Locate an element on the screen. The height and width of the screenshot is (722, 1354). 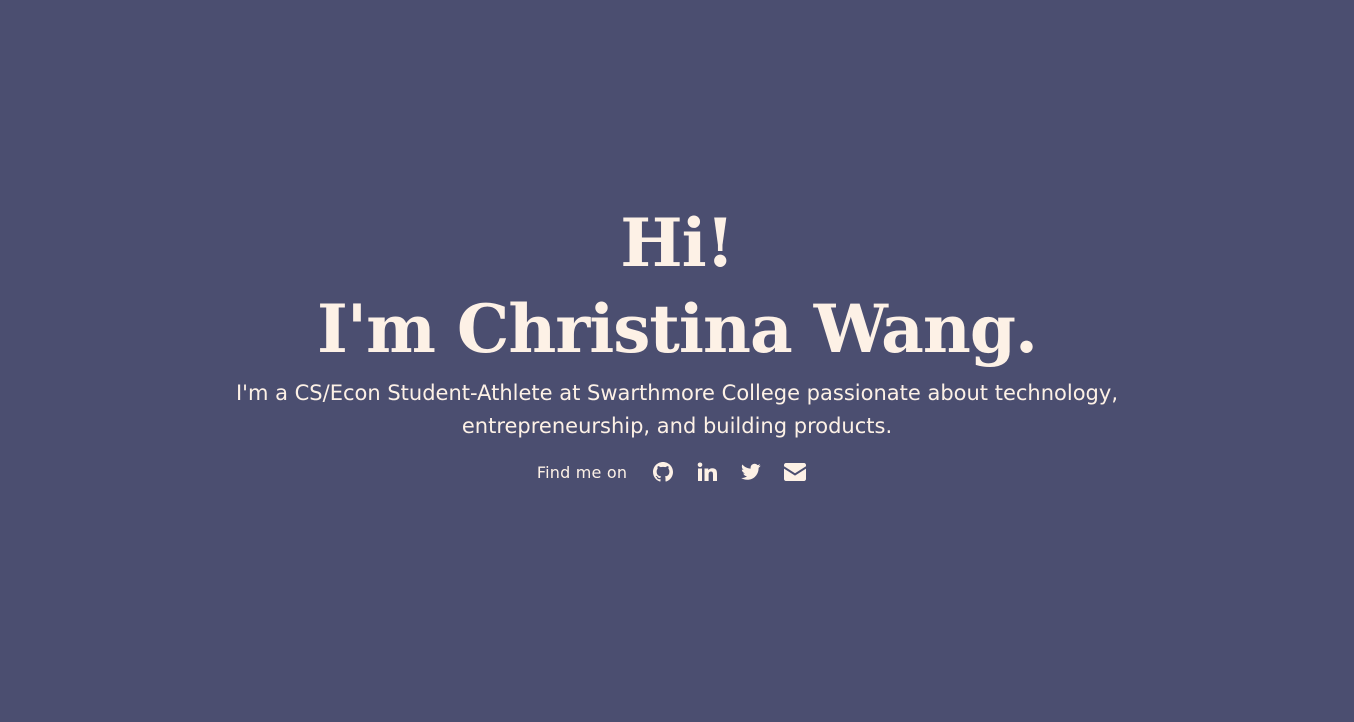
github-icon is located at coordinates (663, 472).